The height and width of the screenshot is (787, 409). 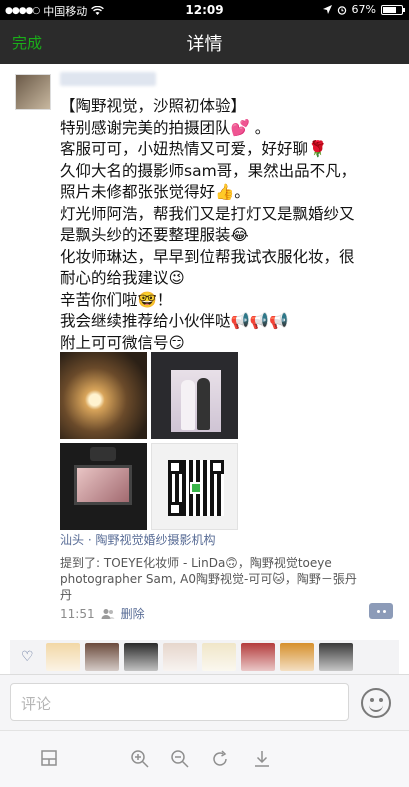 I want to click on photo-thumbnail-camera, so click(x=103, y=486).